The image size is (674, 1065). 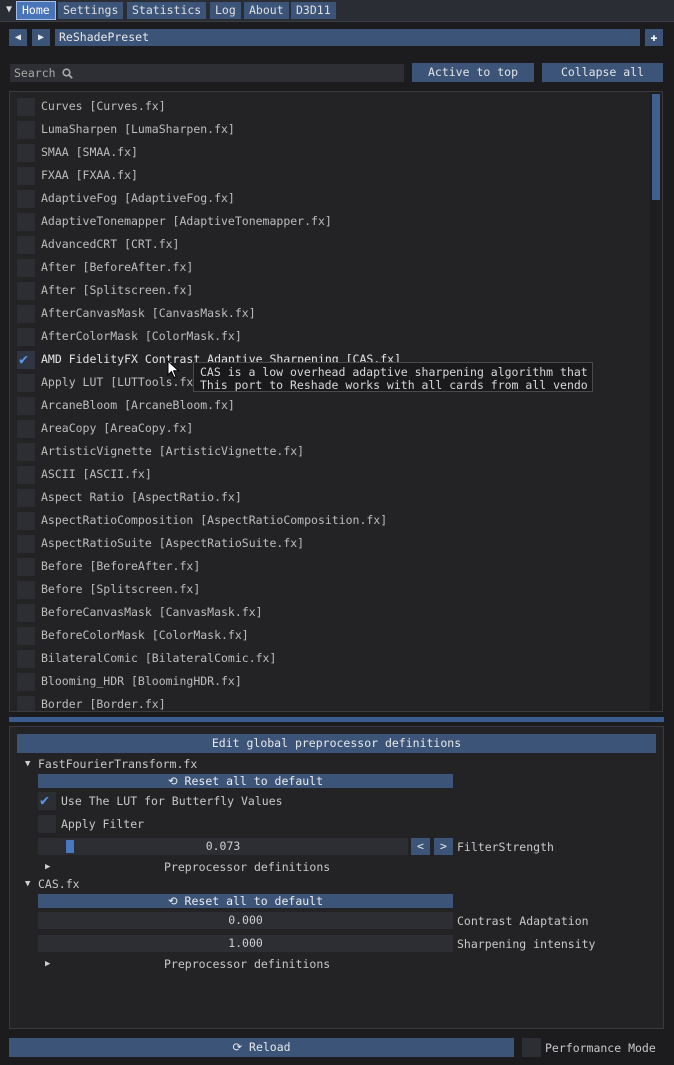 What do you see at coordinates (332, 452) in the screenshot?
I see `effect-row: ArtisticVignette [ArtisticVignette.fx]` at bounding box center [332, 452].